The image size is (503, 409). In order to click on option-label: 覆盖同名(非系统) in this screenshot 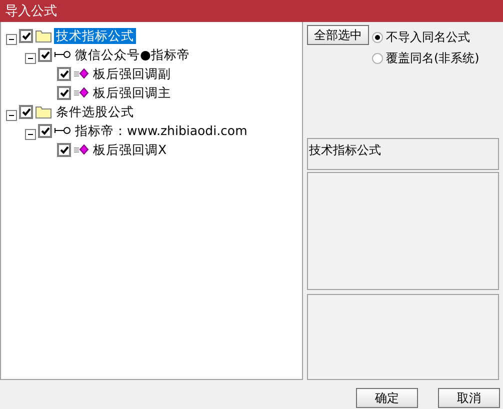, I will do `click(433, 58)`.